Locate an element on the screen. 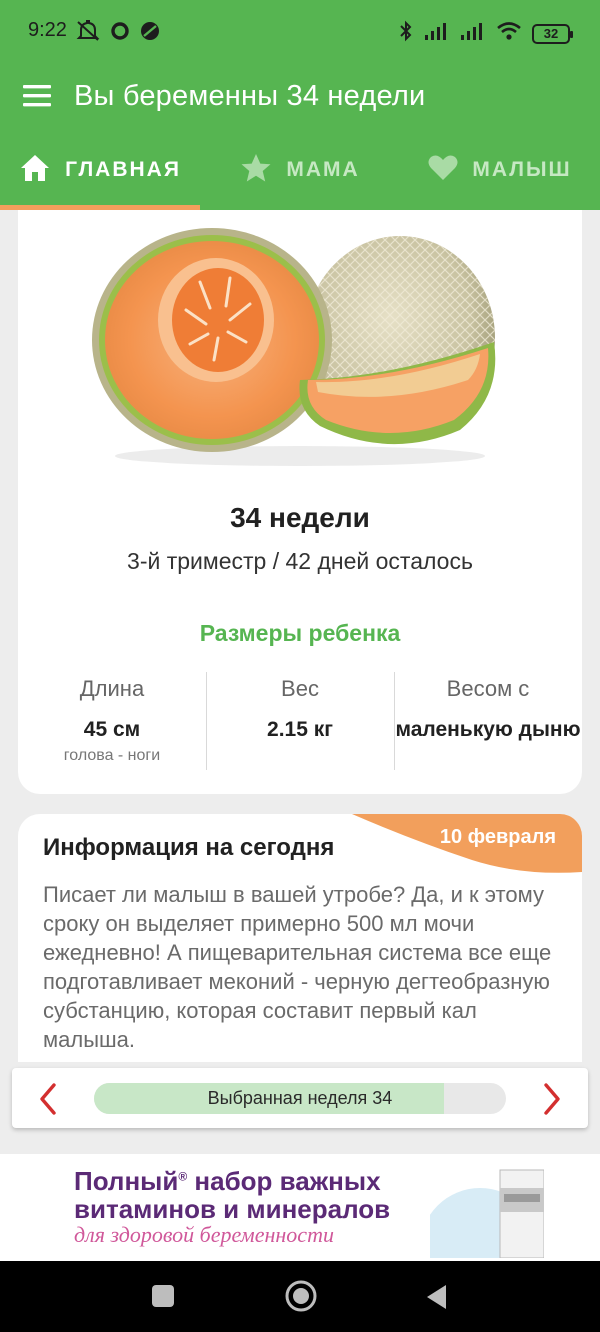 This screenshot has height=1332, width=600. ad-product-image is located at coordinates (482, 1214).